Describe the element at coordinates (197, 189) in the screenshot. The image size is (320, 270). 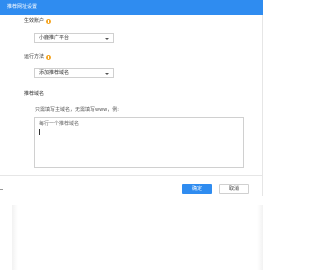
I see `ok-button: 确定` at that location.